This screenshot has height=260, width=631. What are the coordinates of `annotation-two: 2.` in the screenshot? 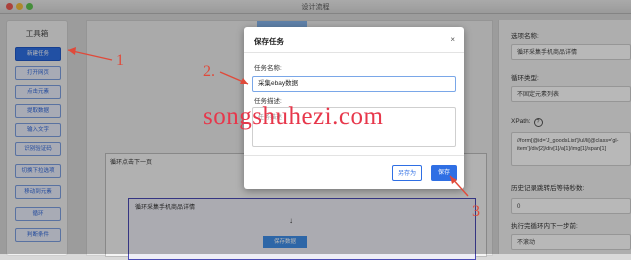 It's located at (209, 71).